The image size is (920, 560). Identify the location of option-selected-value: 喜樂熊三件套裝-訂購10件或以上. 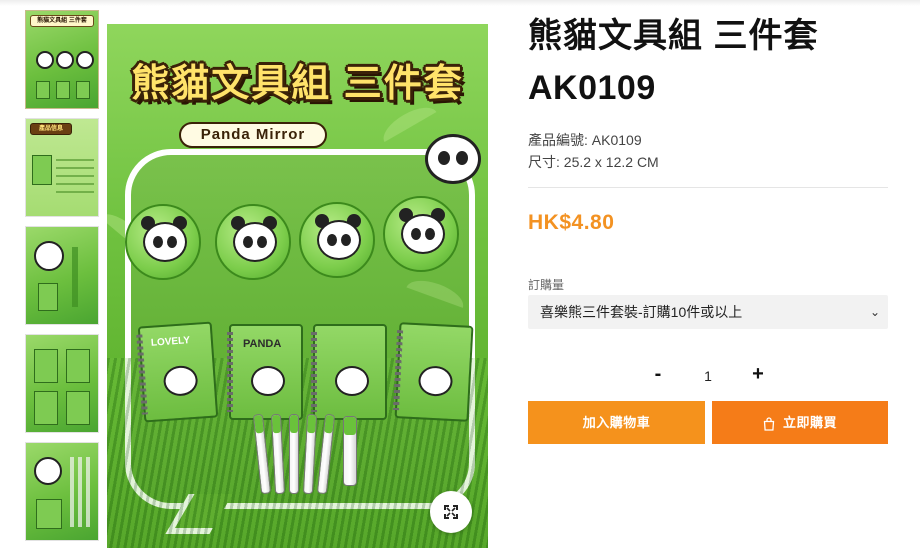
(641, 312).